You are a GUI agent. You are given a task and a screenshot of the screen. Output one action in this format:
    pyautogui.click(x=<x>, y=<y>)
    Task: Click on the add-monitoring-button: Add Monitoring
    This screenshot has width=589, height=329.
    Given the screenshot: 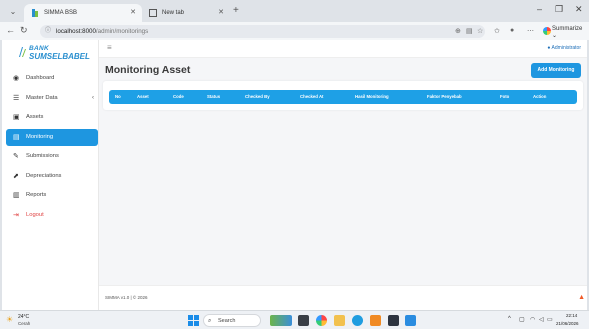 What is the action you would take?
    pyautogui.click(x=556, y=70)
    